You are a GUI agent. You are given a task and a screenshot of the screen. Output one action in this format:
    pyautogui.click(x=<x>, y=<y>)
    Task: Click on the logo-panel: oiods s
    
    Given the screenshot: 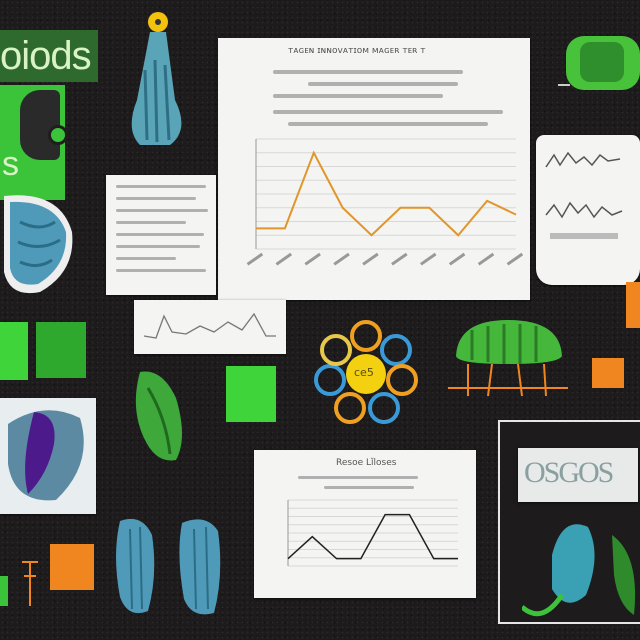 What is the action you would take?
    pyautogui.click(x=50, y=115)
    